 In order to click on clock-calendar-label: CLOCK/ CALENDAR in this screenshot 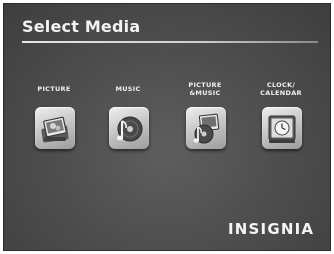, I will do `click(281, 89)`.